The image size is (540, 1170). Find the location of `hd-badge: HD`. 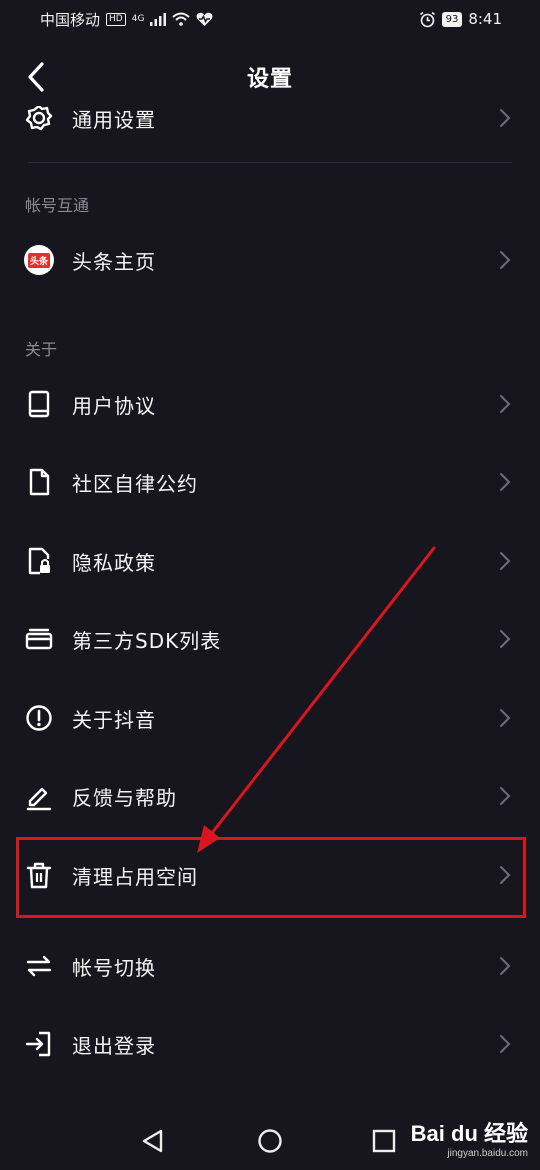

hd-badge: HD is located at coordinates (116, 19).